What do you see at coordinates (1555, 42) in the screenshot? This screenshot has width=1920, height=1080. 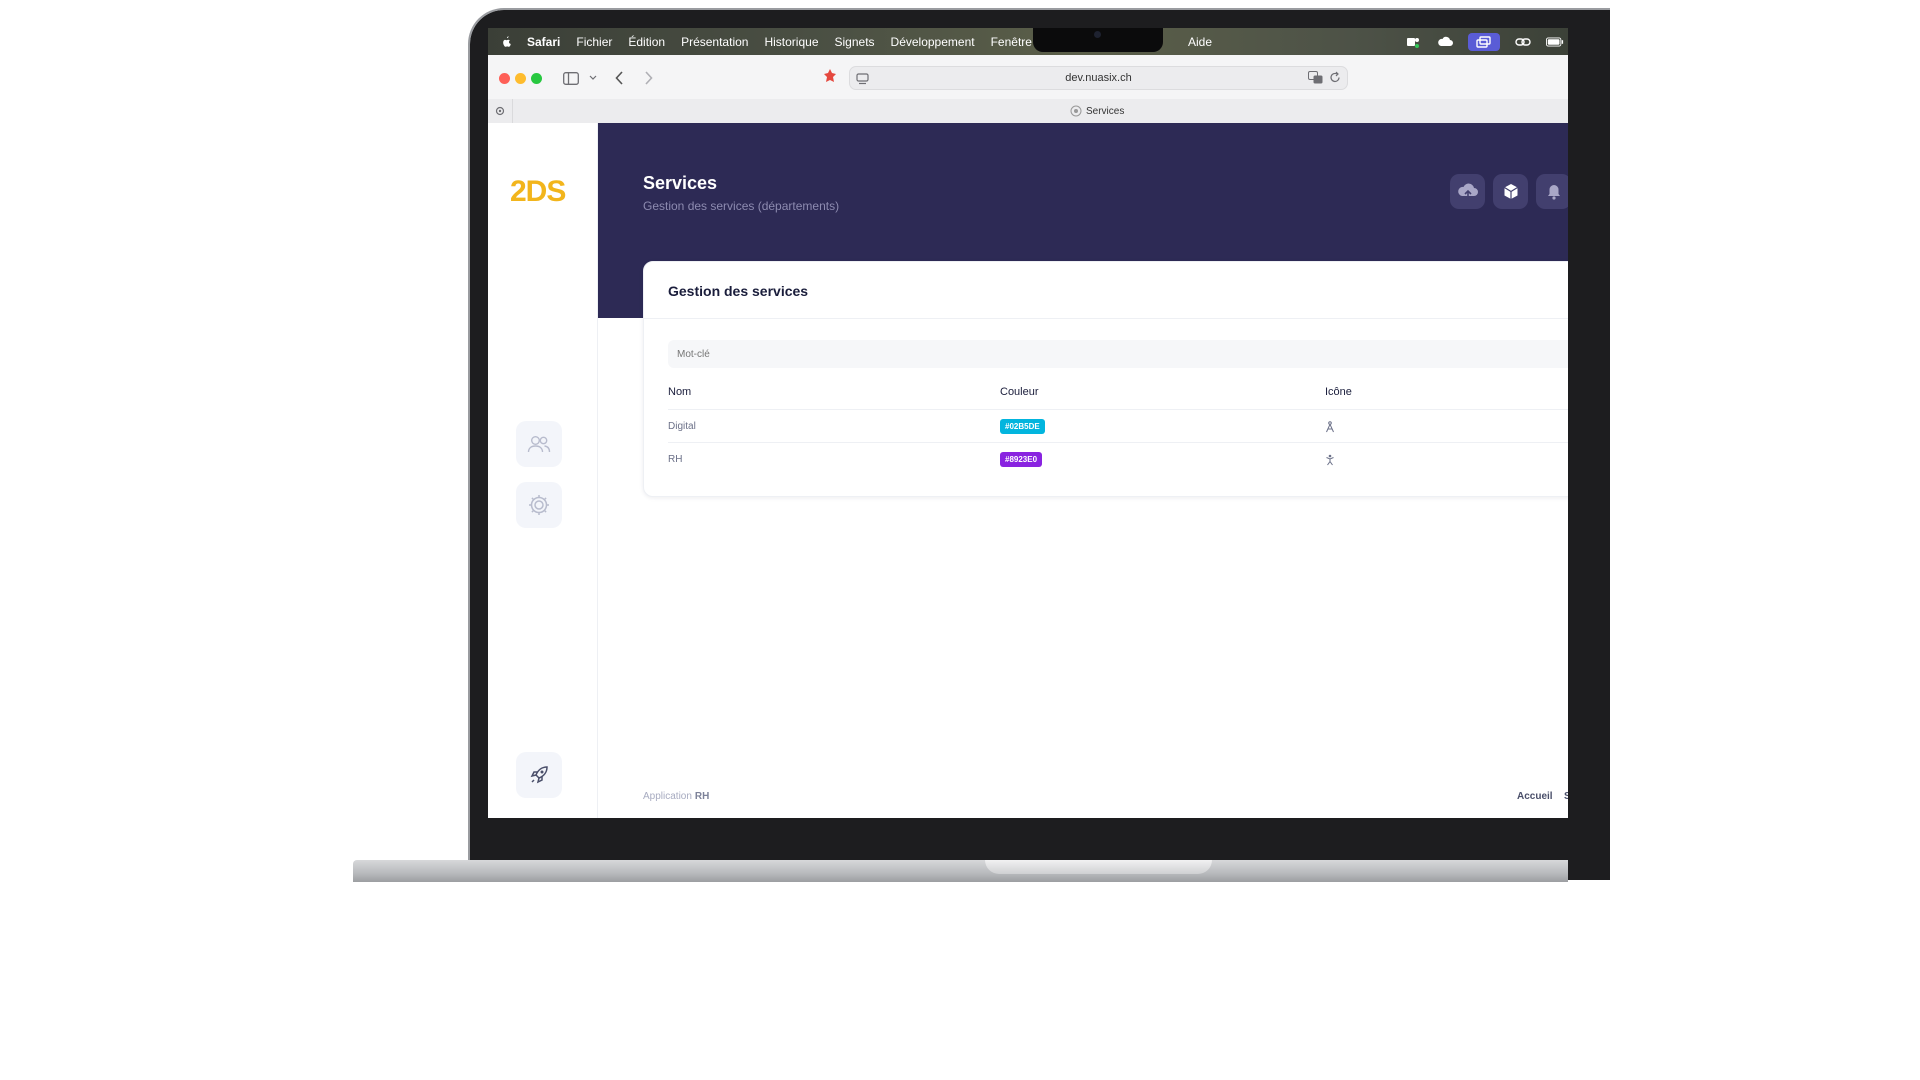 I see `battery-icon` at bounding box center [1555, 42].